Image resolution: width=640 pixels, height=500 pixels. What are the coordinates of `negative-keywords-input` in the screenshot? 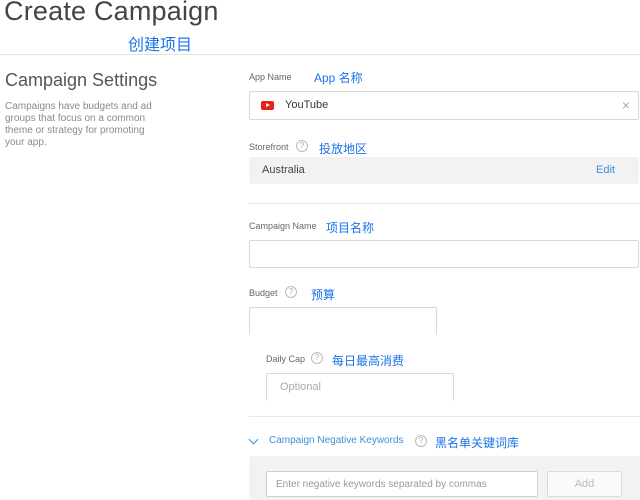 It's located at (402, 484).